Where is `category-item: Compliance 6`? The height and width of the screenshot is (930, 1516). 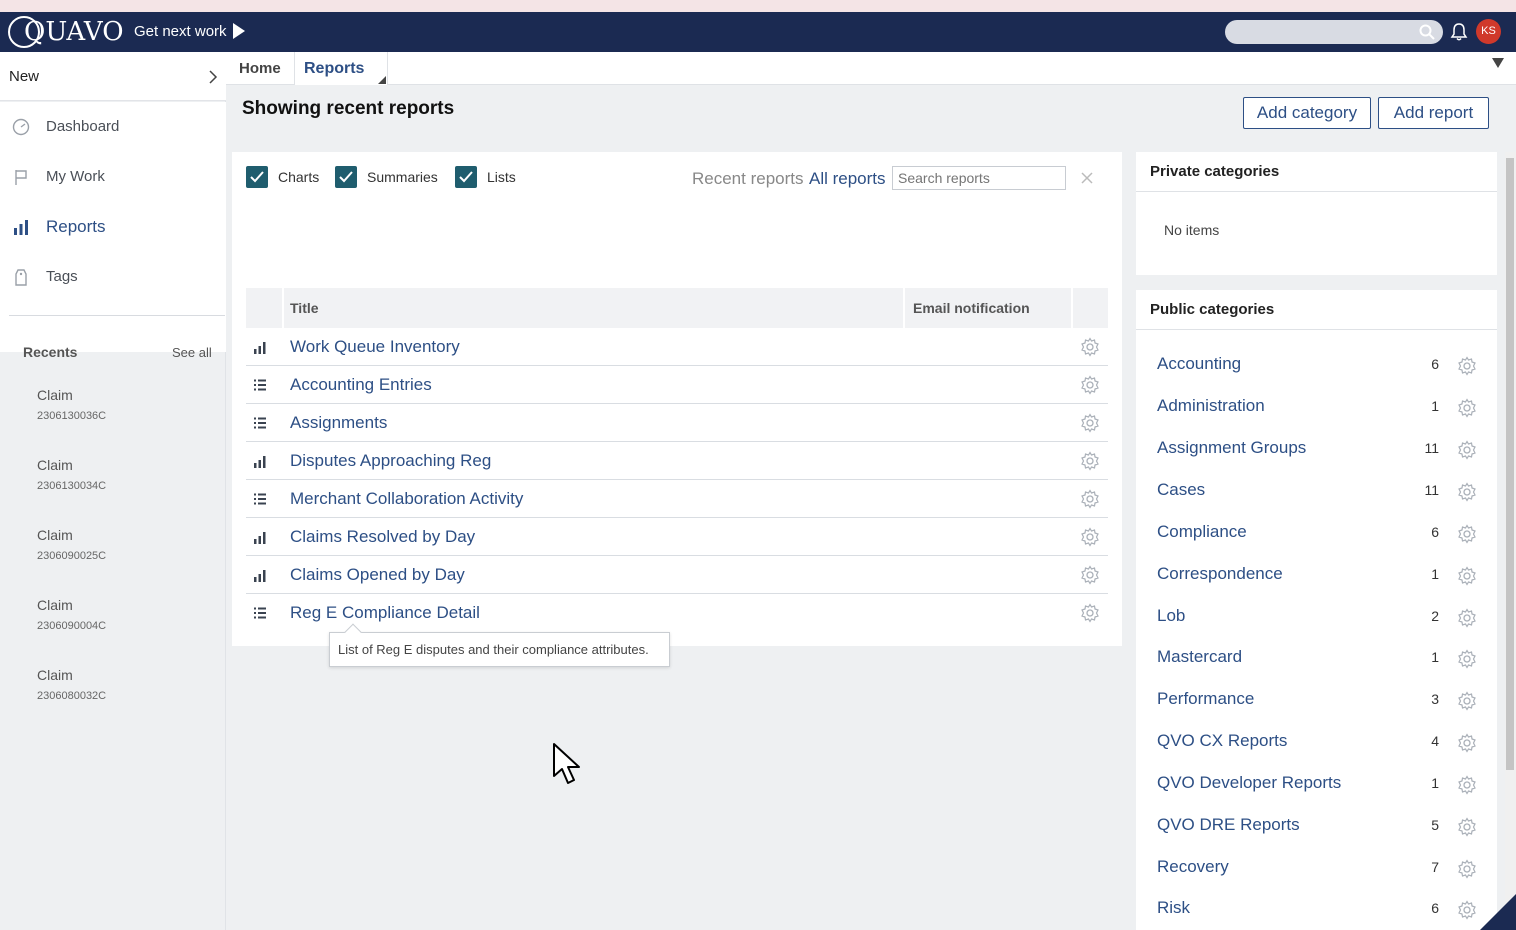 category-item: Compliance 6 is located at coordinates (1316, 533).